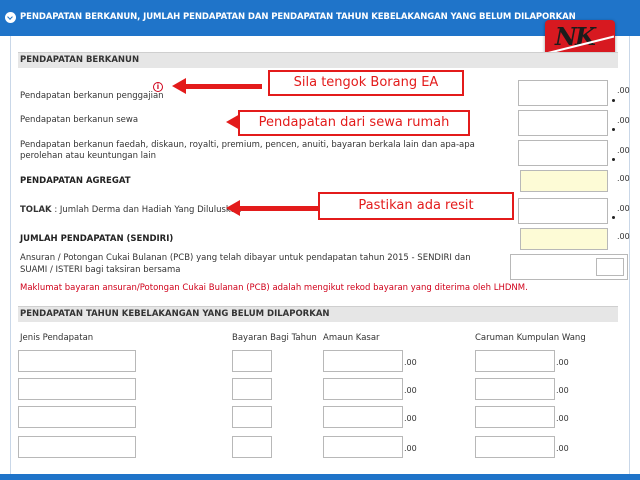  I want to click on column-header-gross-amount: Amaun Kasar, so click(351, 338).